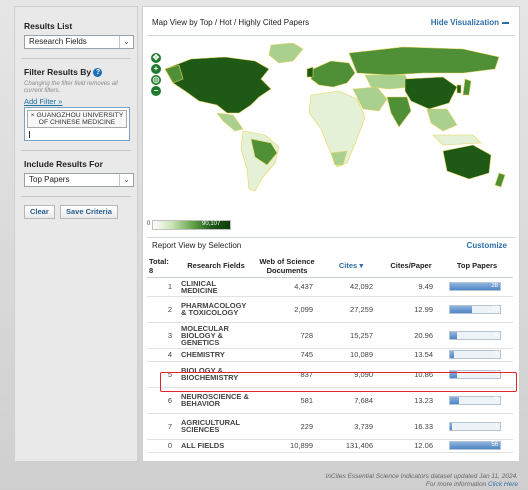 The image size is (528, 490). Describe the element at coordinates (487, 245) in the screenshot. I see `customize-button: Customize` at that location.